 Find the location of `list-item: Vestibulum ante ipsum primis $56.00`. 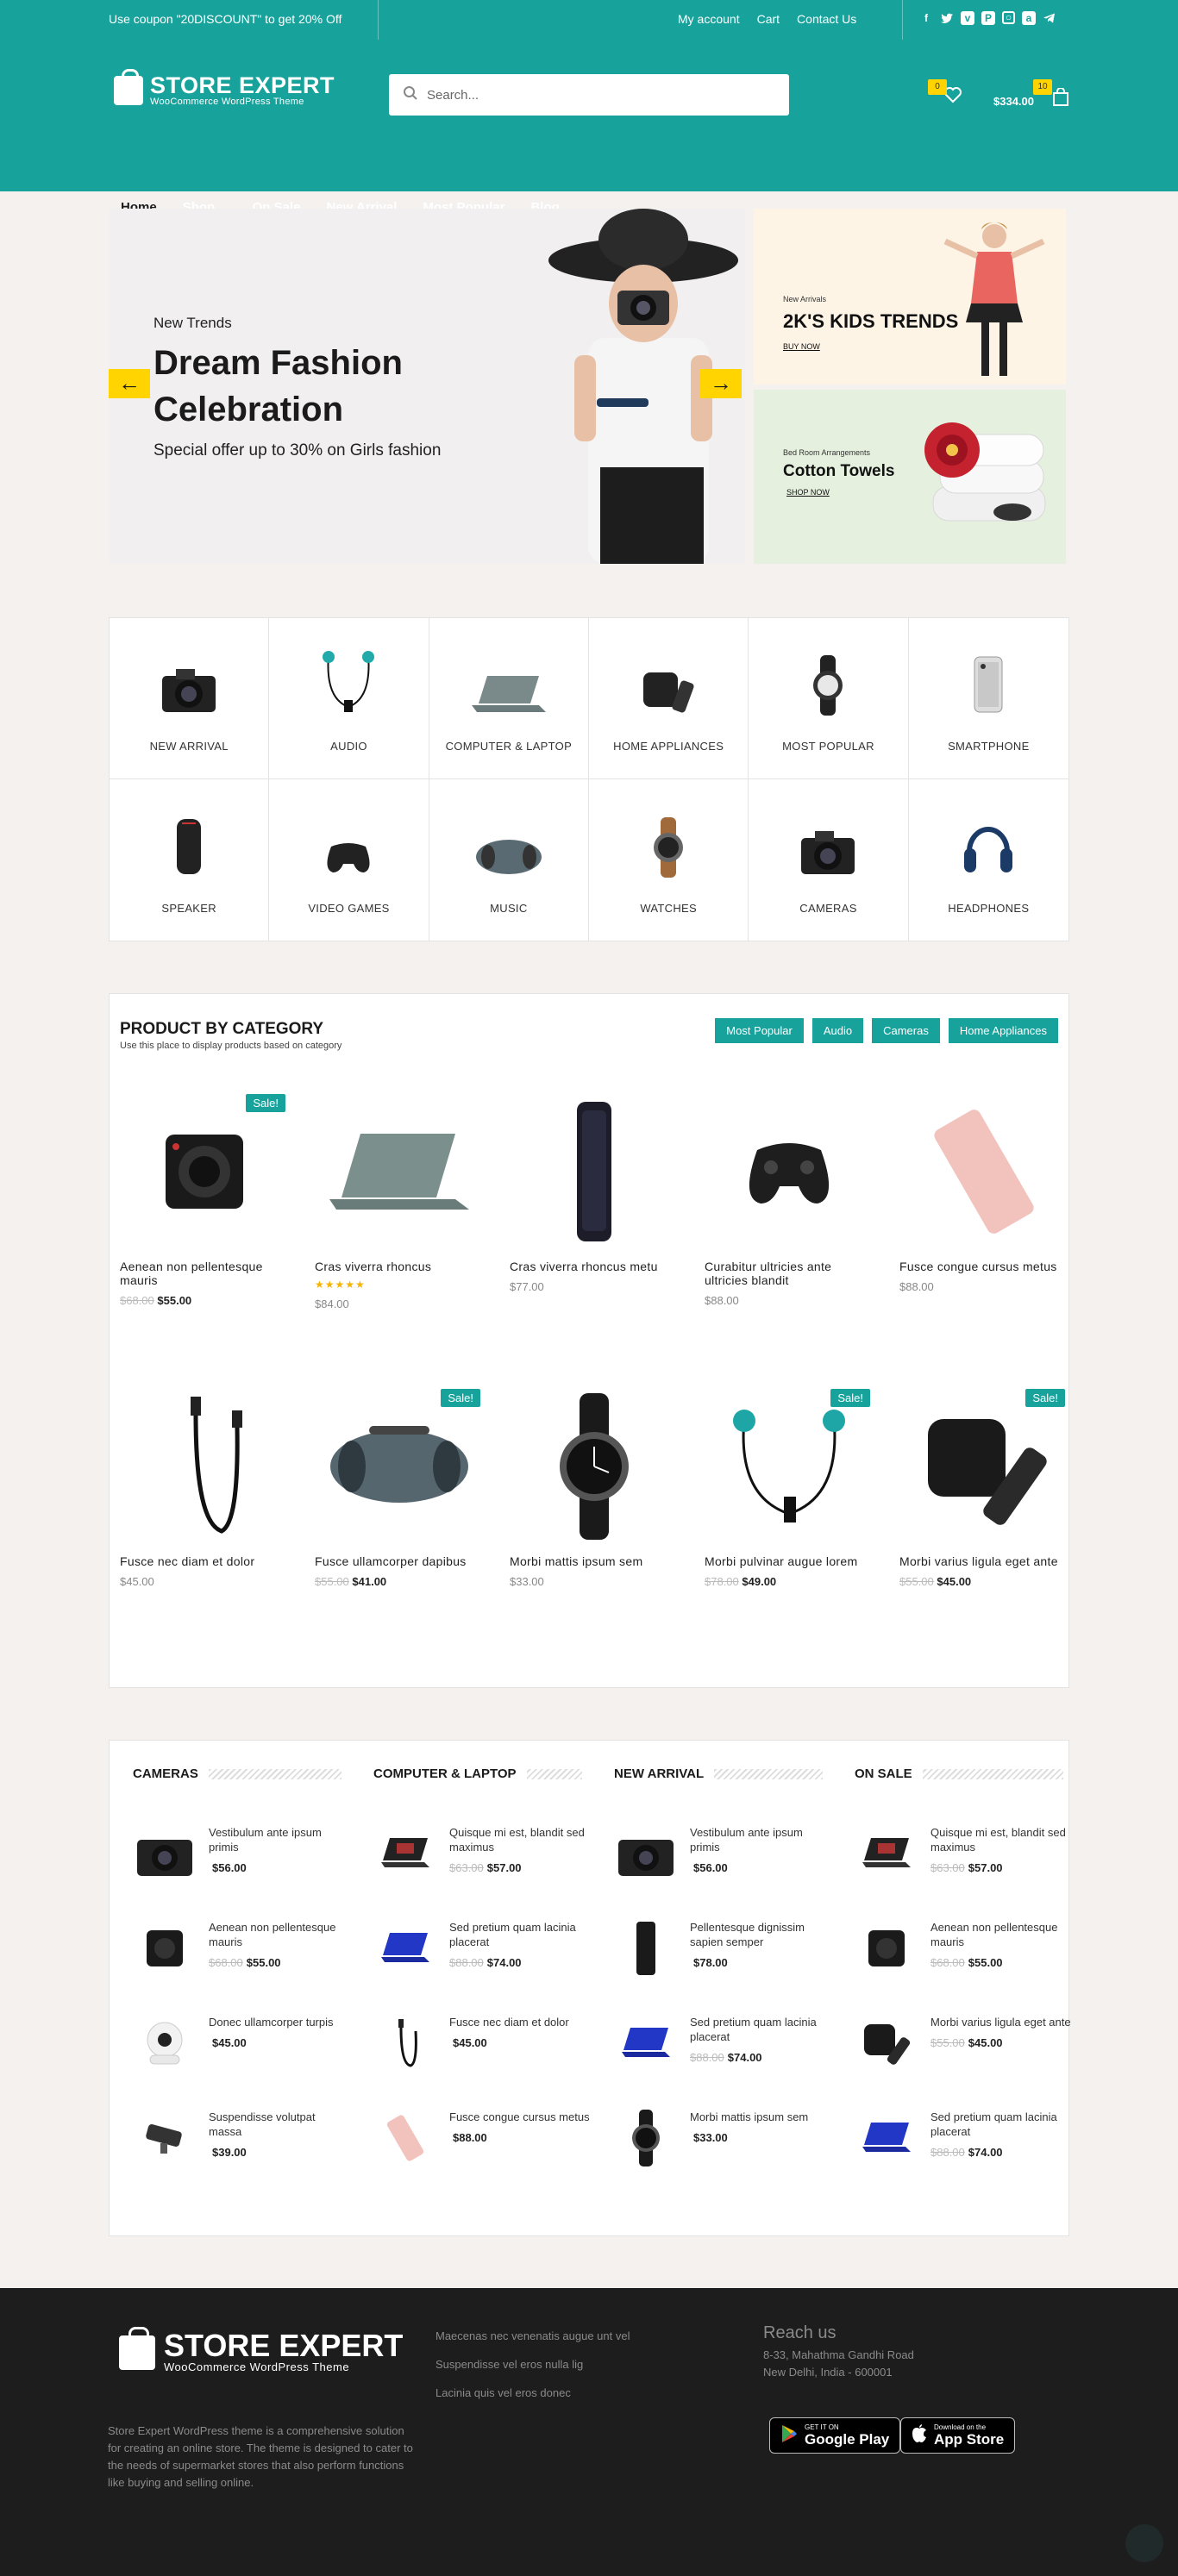

list-item: Vestibulum ante ipsum primis $56.00 is located at coordinates (245, 1853).